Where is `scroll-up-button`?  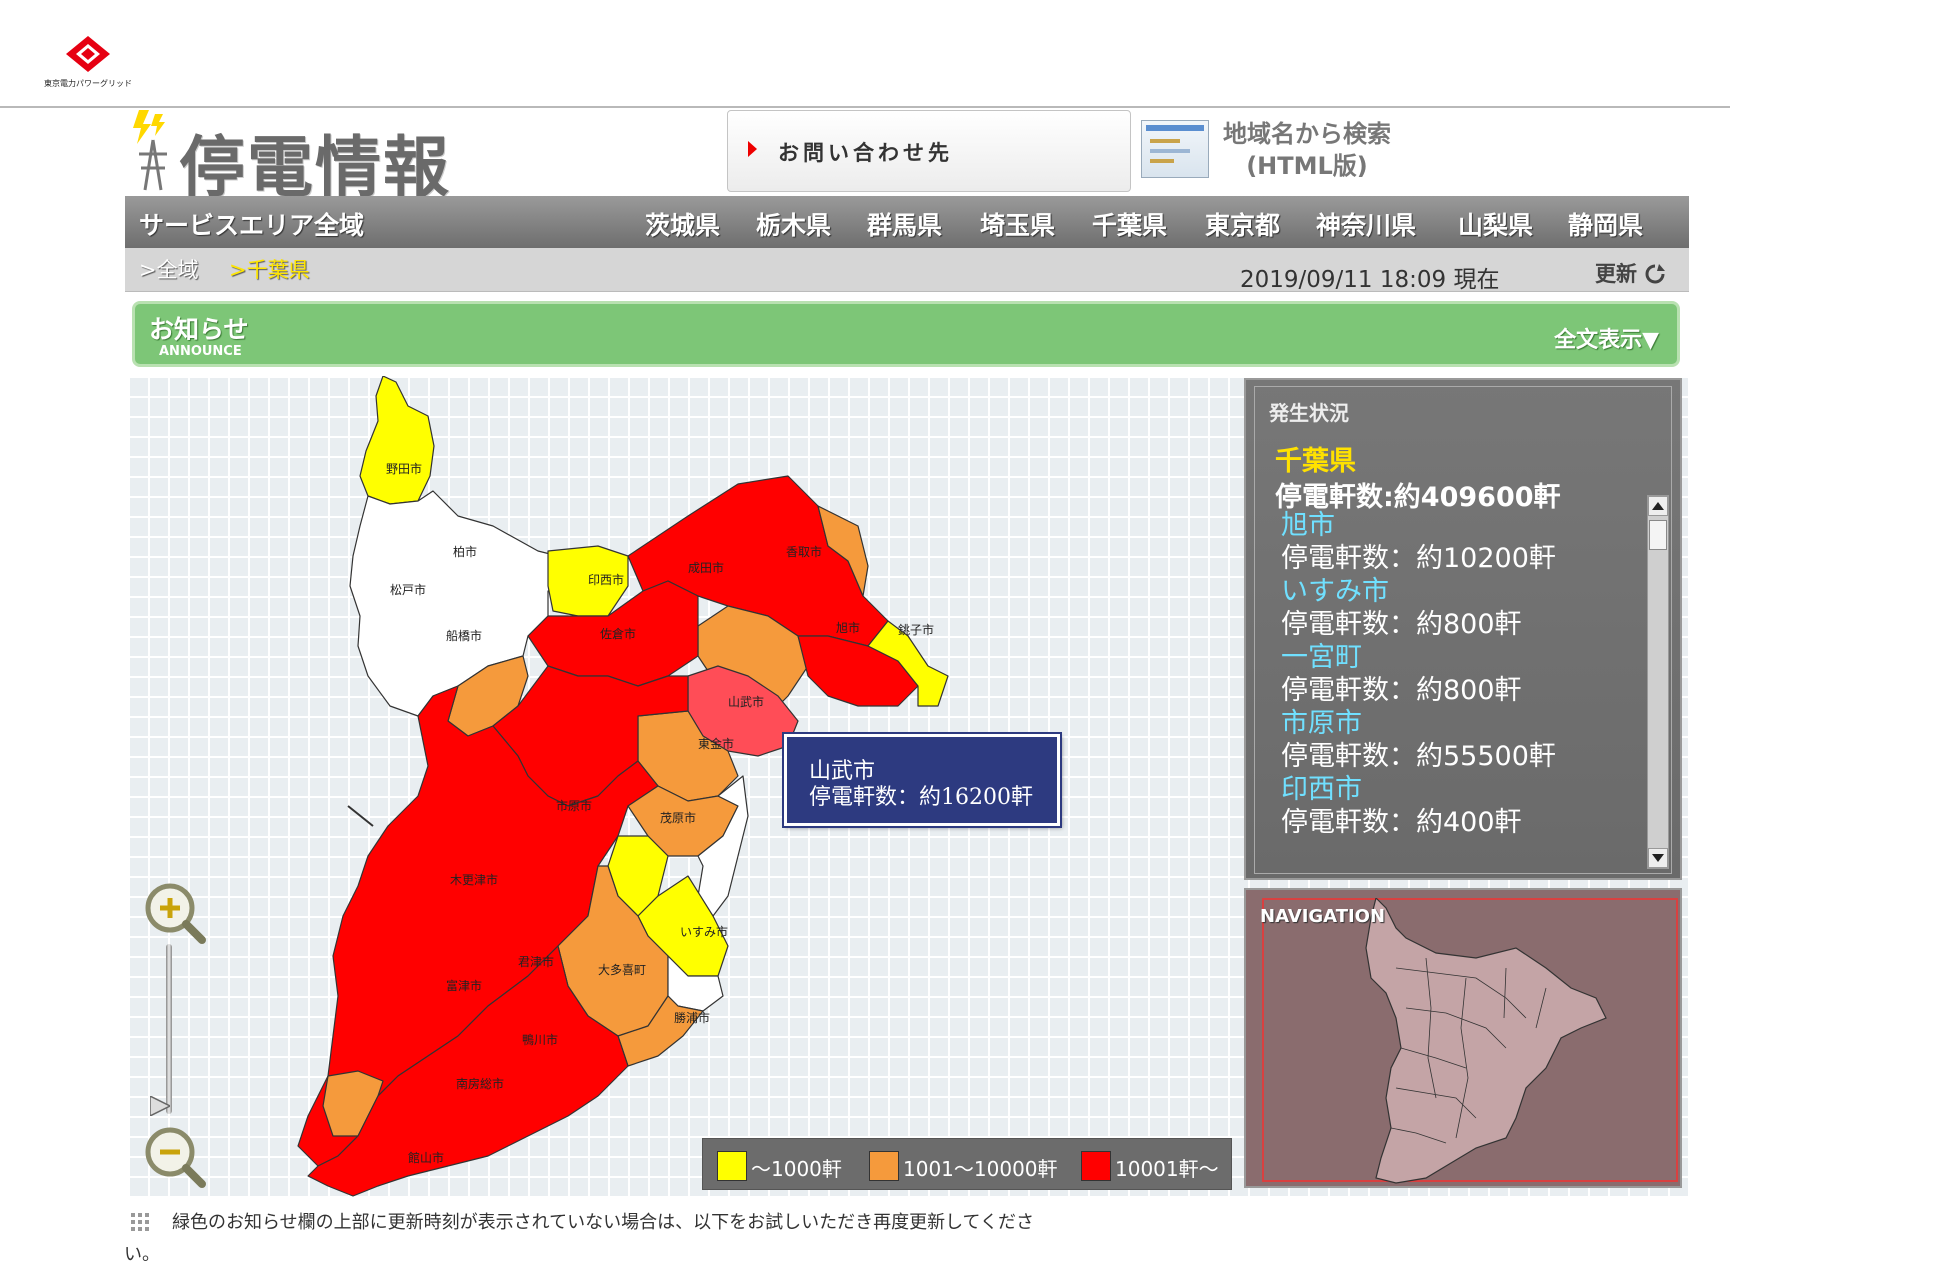 scroll-up-button is located at coordinates (1658, 506).